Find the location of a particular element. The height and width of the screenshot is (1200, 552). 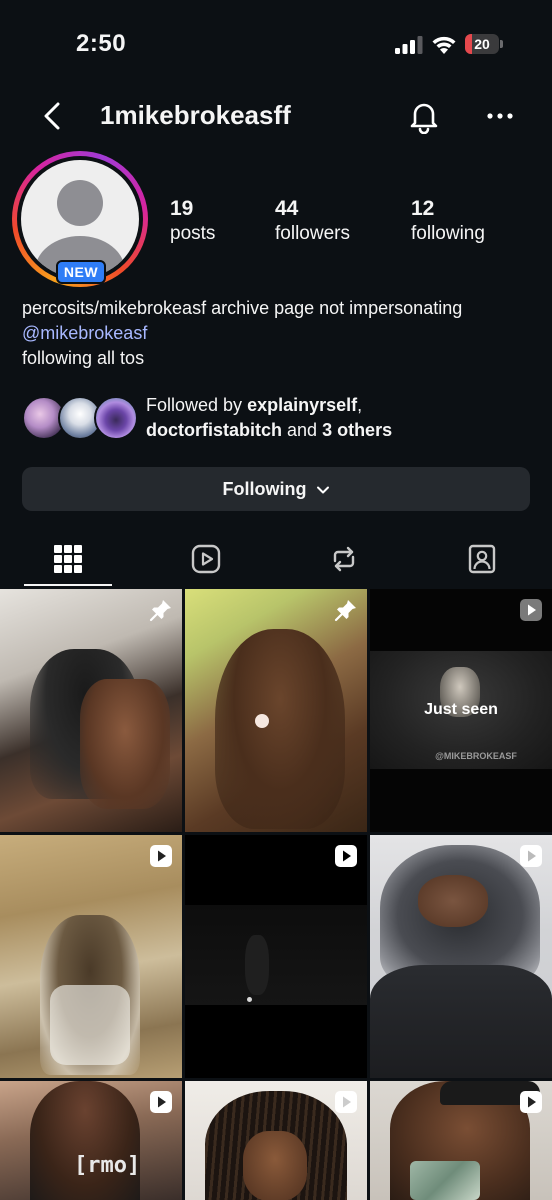

bell-icon is located at coordinates (424, 116).